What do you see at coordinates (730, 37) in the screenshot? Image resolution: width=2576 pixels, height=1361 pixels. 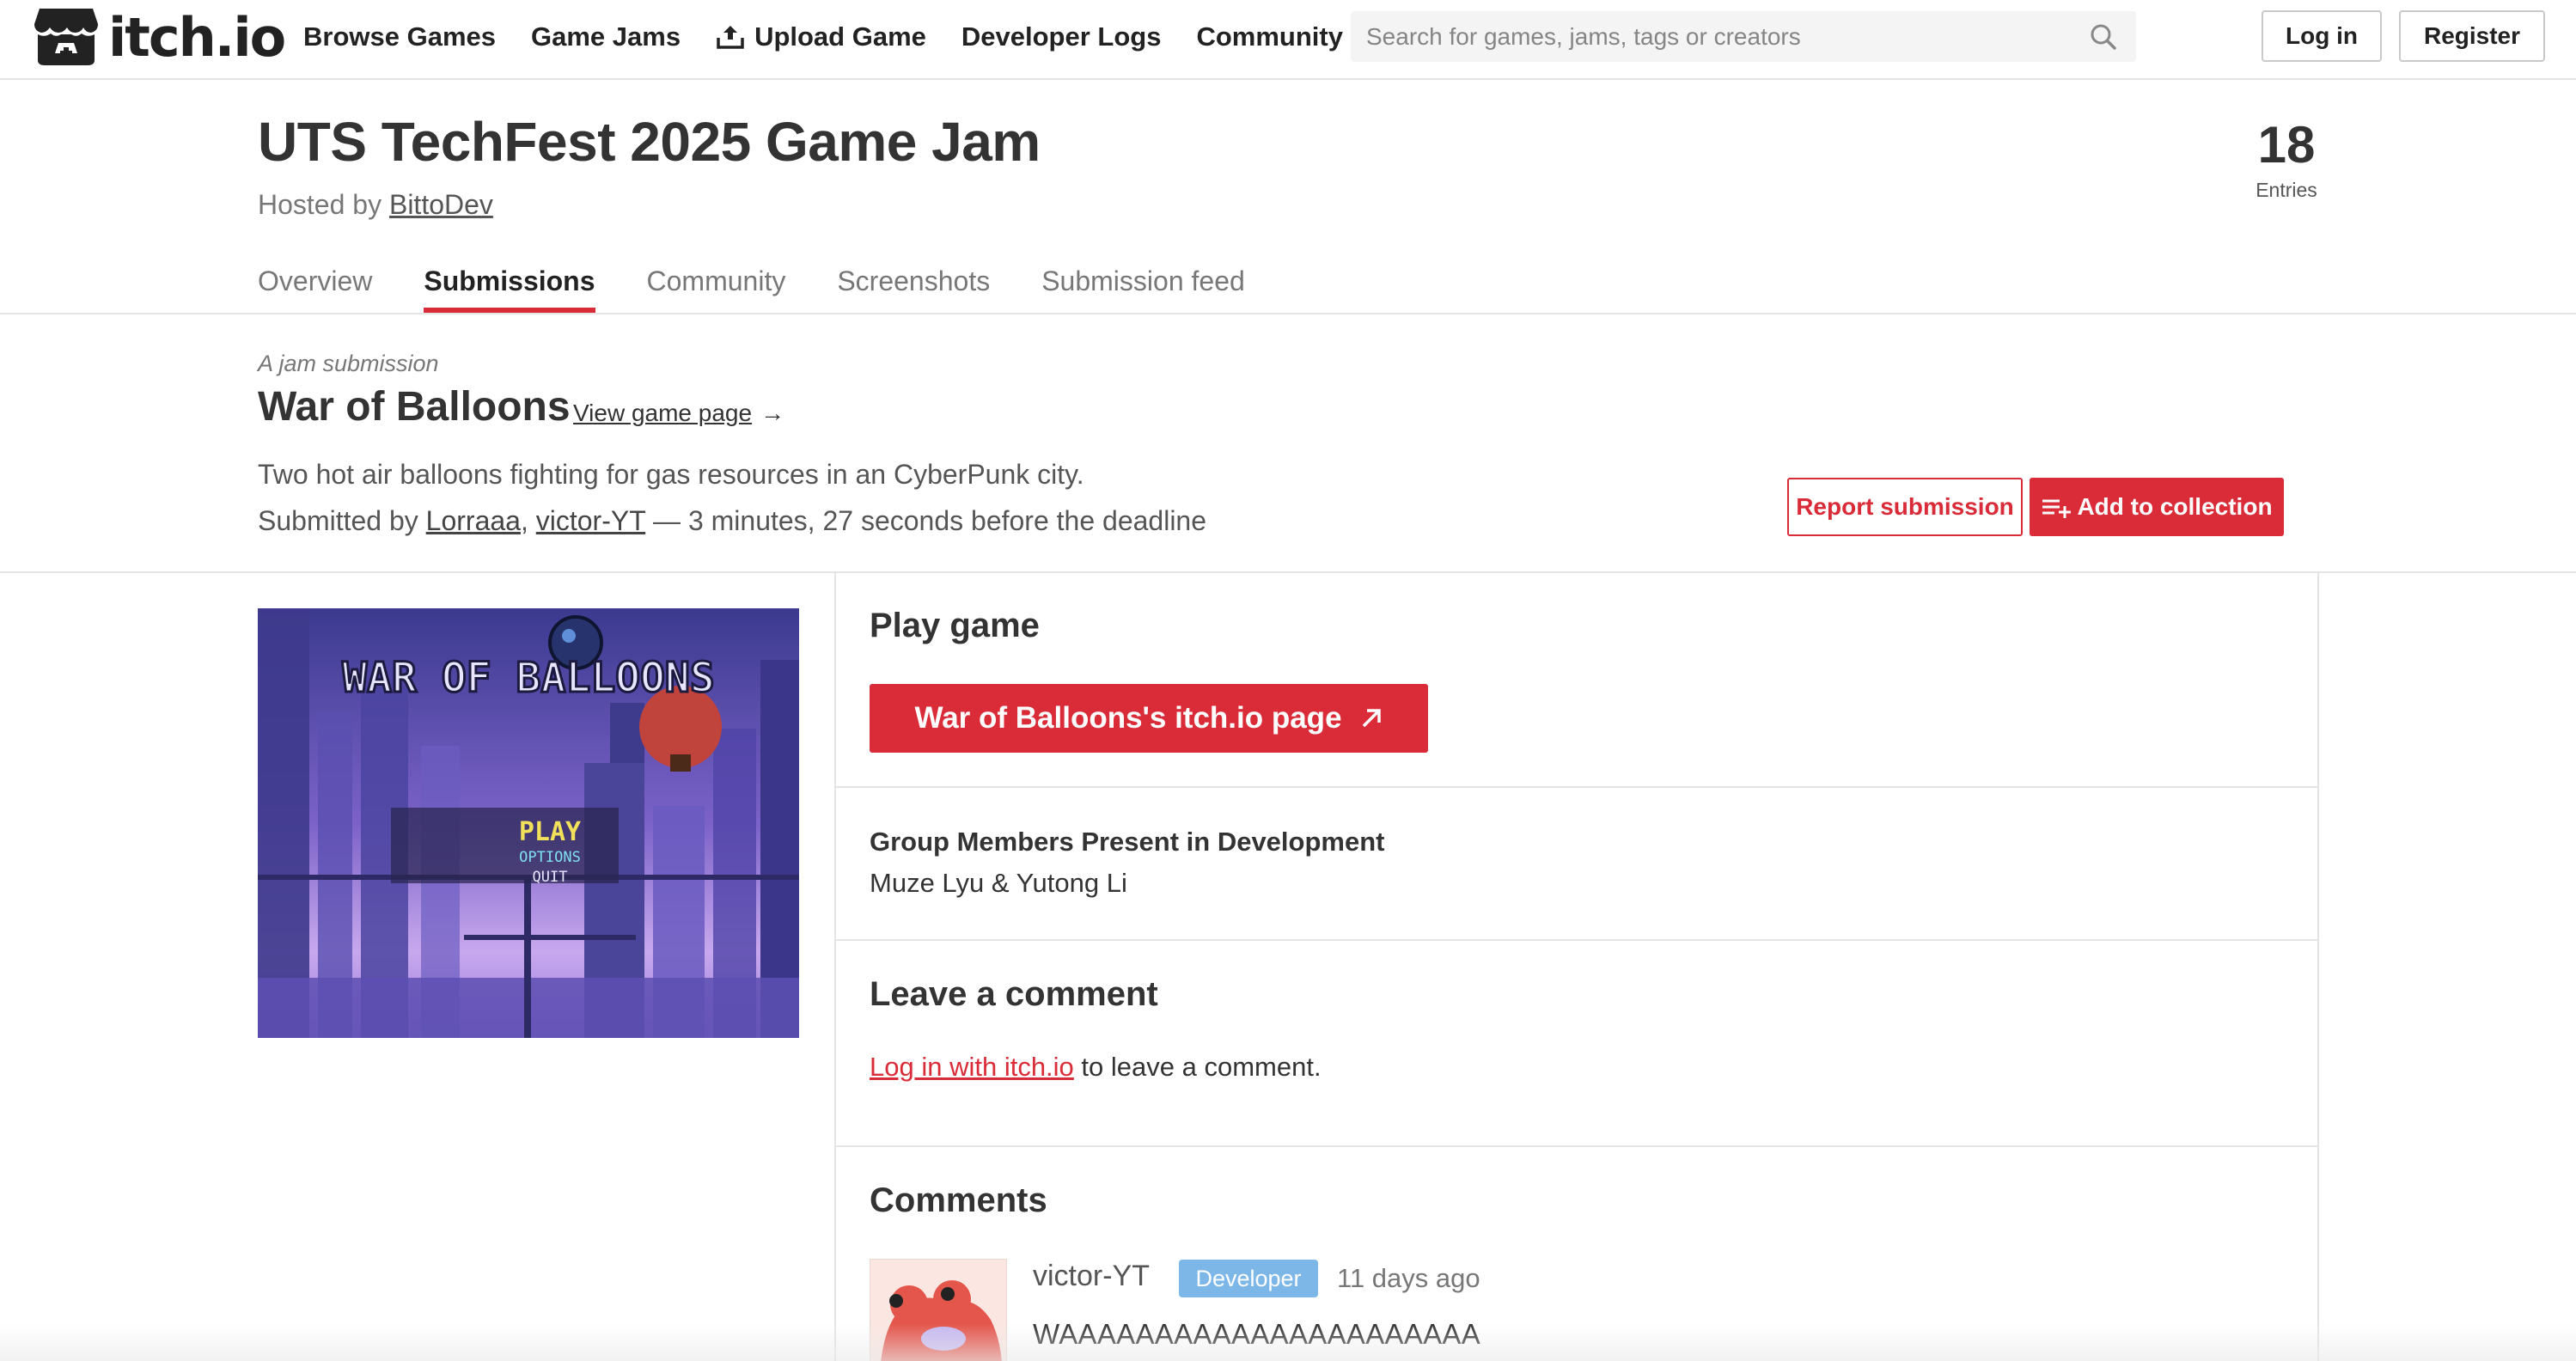 I see `upload-icon` at bounding box center [730, 37].